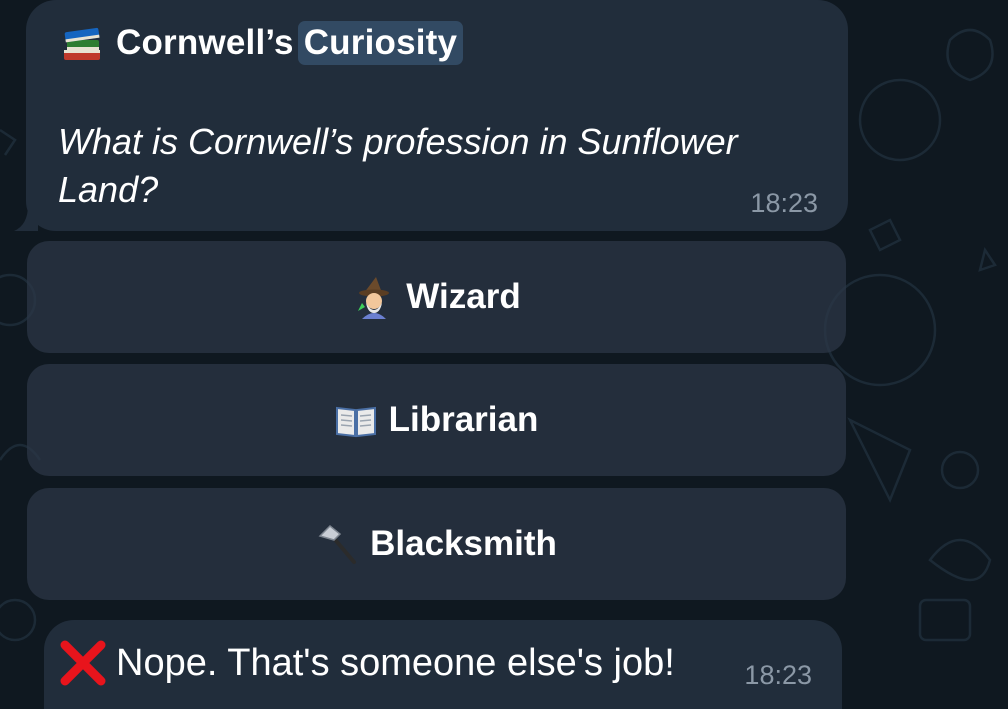 This screenshot has height=709, width=1008. What do you see at coordinates (463, 419) in the screenshot?
I see `option-label: Librarian` at bounding box center [463, 419].